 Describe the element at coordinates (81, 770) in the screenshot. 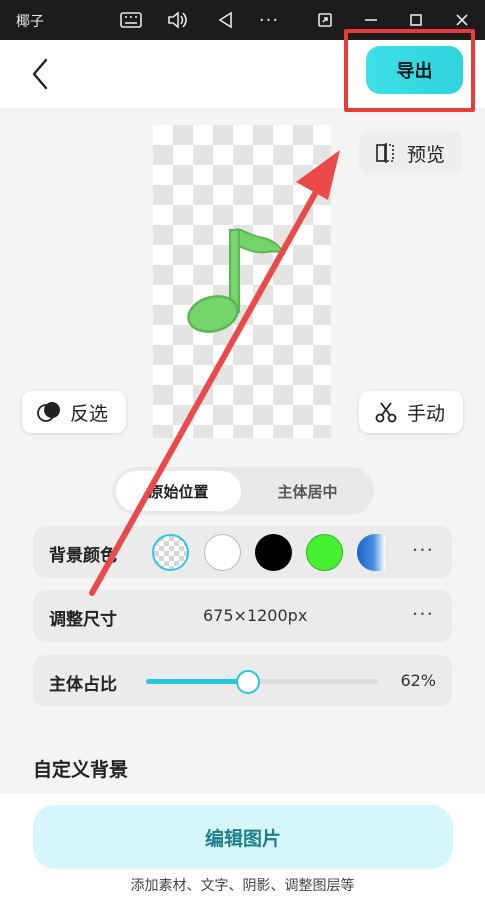

I see `custom-background-title: 自定义背景` at that location.